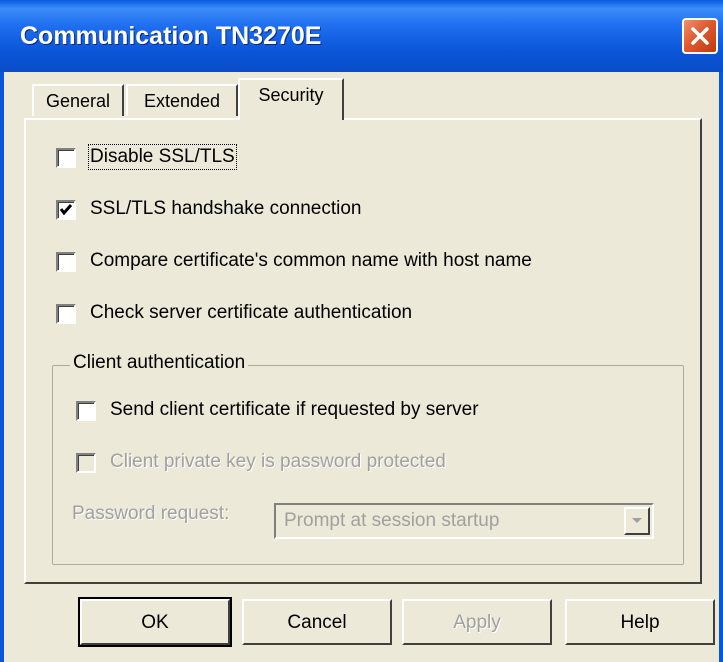 This screenshot has width=723, height=662. What do you see at coordinates (162, 157) in the screenshot?
I see `disable-ssl-label: Disable SSL/TLS` at bounding box center [162, 157].